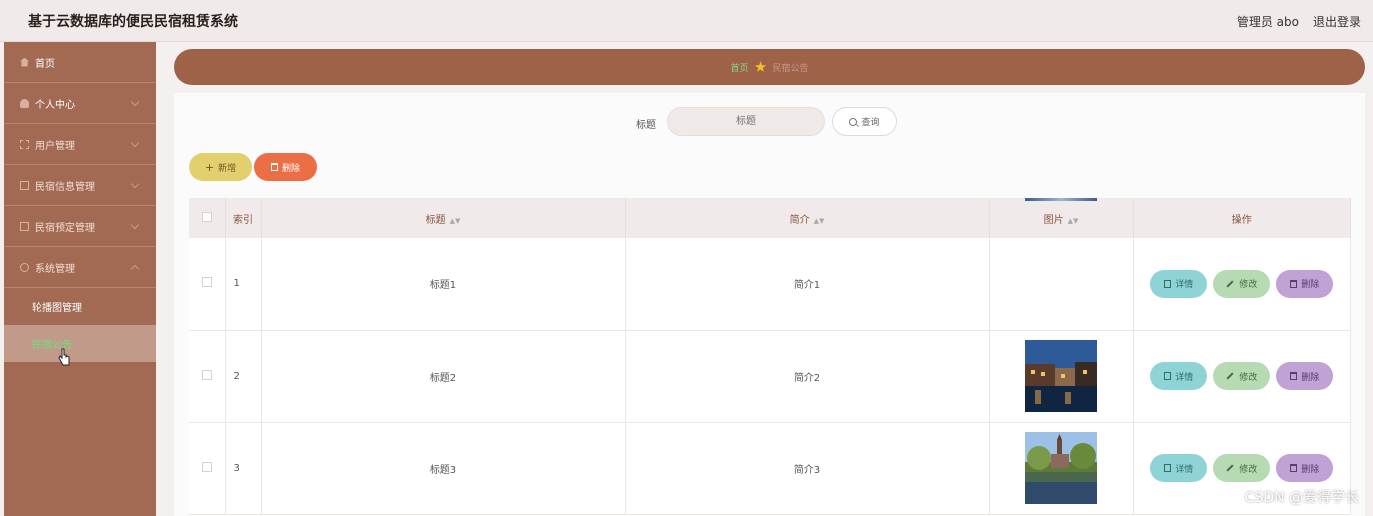  I want to click on sidebar-item-booking: 民宿预定管理, so click(80, 226).